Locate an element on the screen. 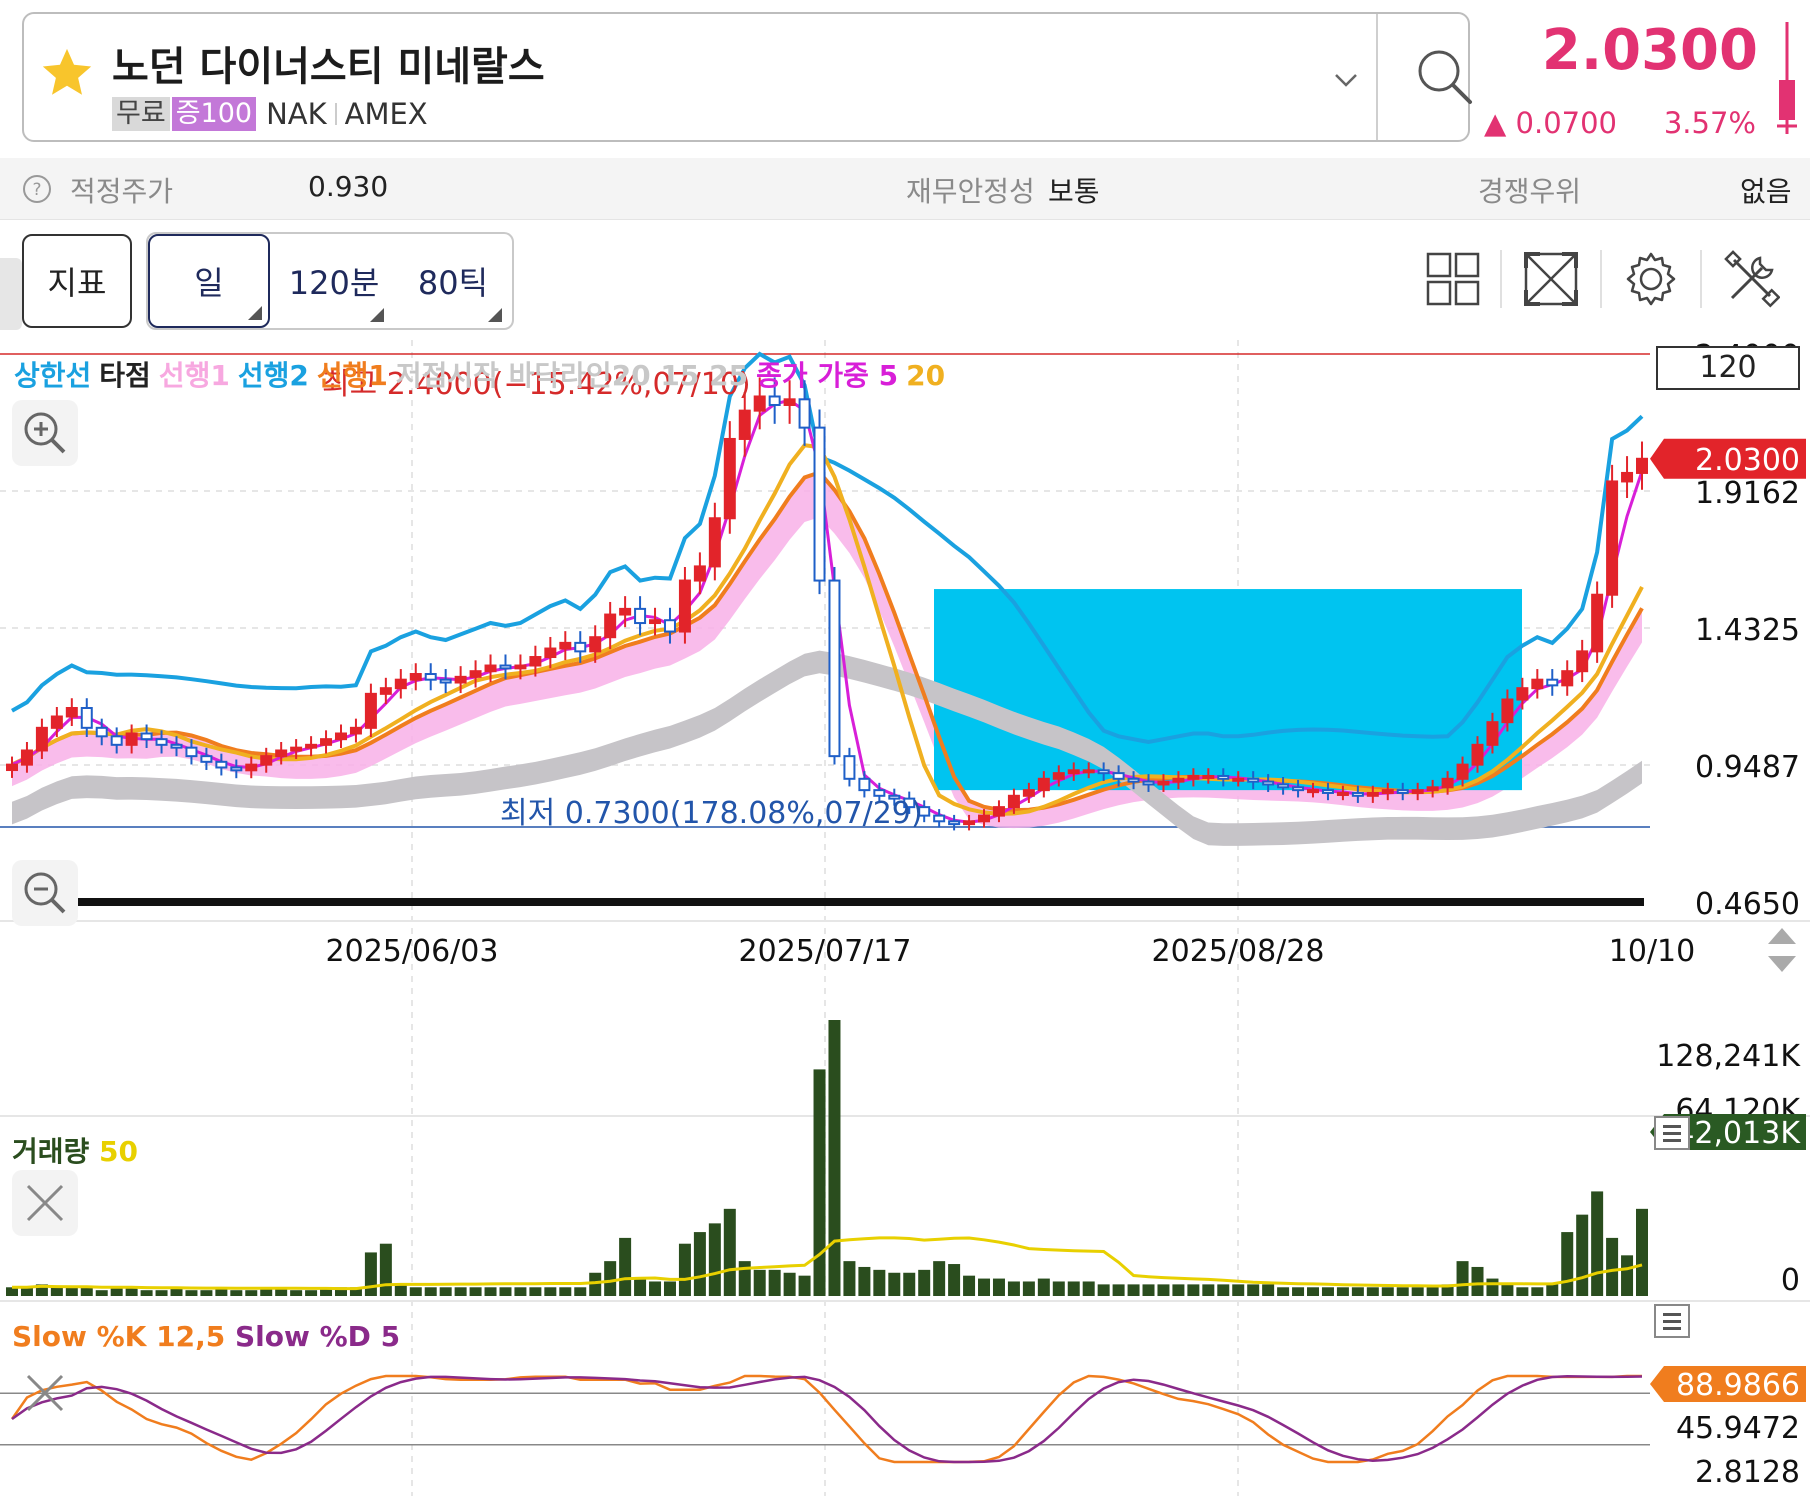 The image size is (1810, 1496). volume-close-button is located at coordinates (45, 1203).